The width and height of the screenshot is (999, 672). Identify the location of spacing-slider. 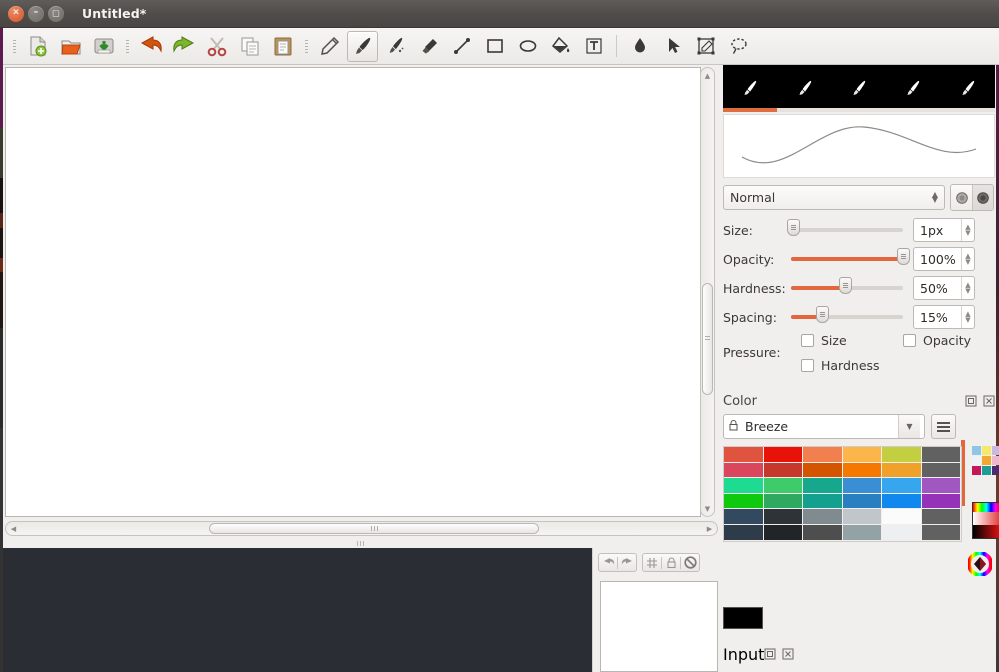
(847, 314).